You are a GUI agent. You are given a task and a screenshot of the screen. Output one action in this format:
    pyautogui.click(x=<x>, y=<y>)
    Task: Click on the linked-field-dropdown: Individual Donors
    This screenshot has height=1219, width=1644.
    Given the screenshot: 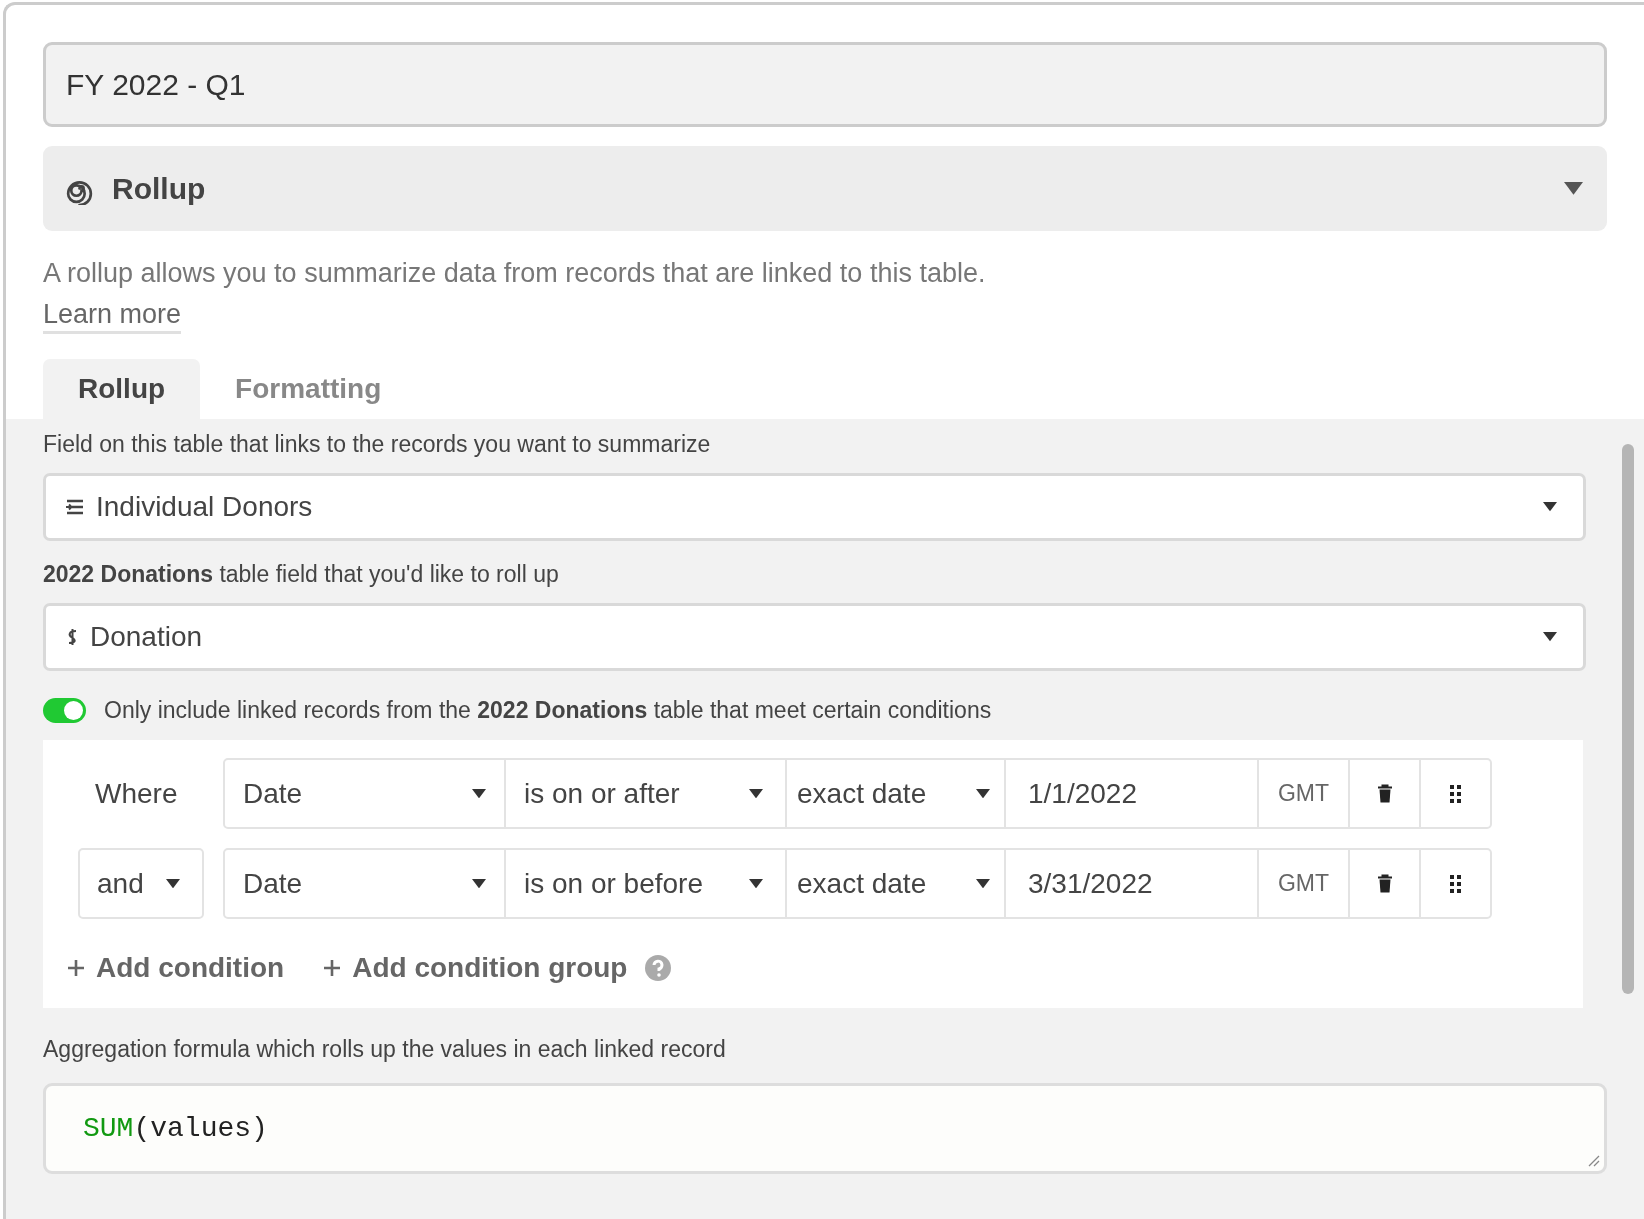 What is the action you would take?
    pyautogui.click(x=814, y=507)
    